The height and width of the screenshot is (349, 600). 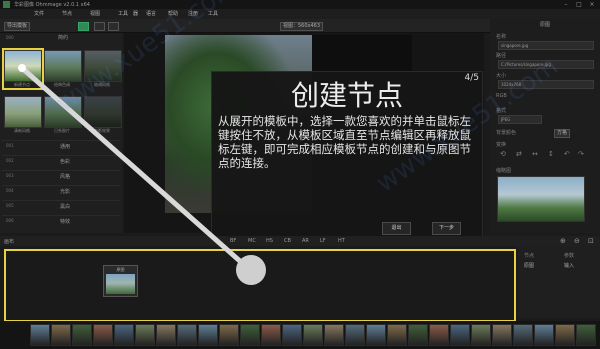 What do you see at coordinates (62, 130) in the screenshot?
I see `template-thumb-label: 日系胶片` at bounding box center [62, 130].